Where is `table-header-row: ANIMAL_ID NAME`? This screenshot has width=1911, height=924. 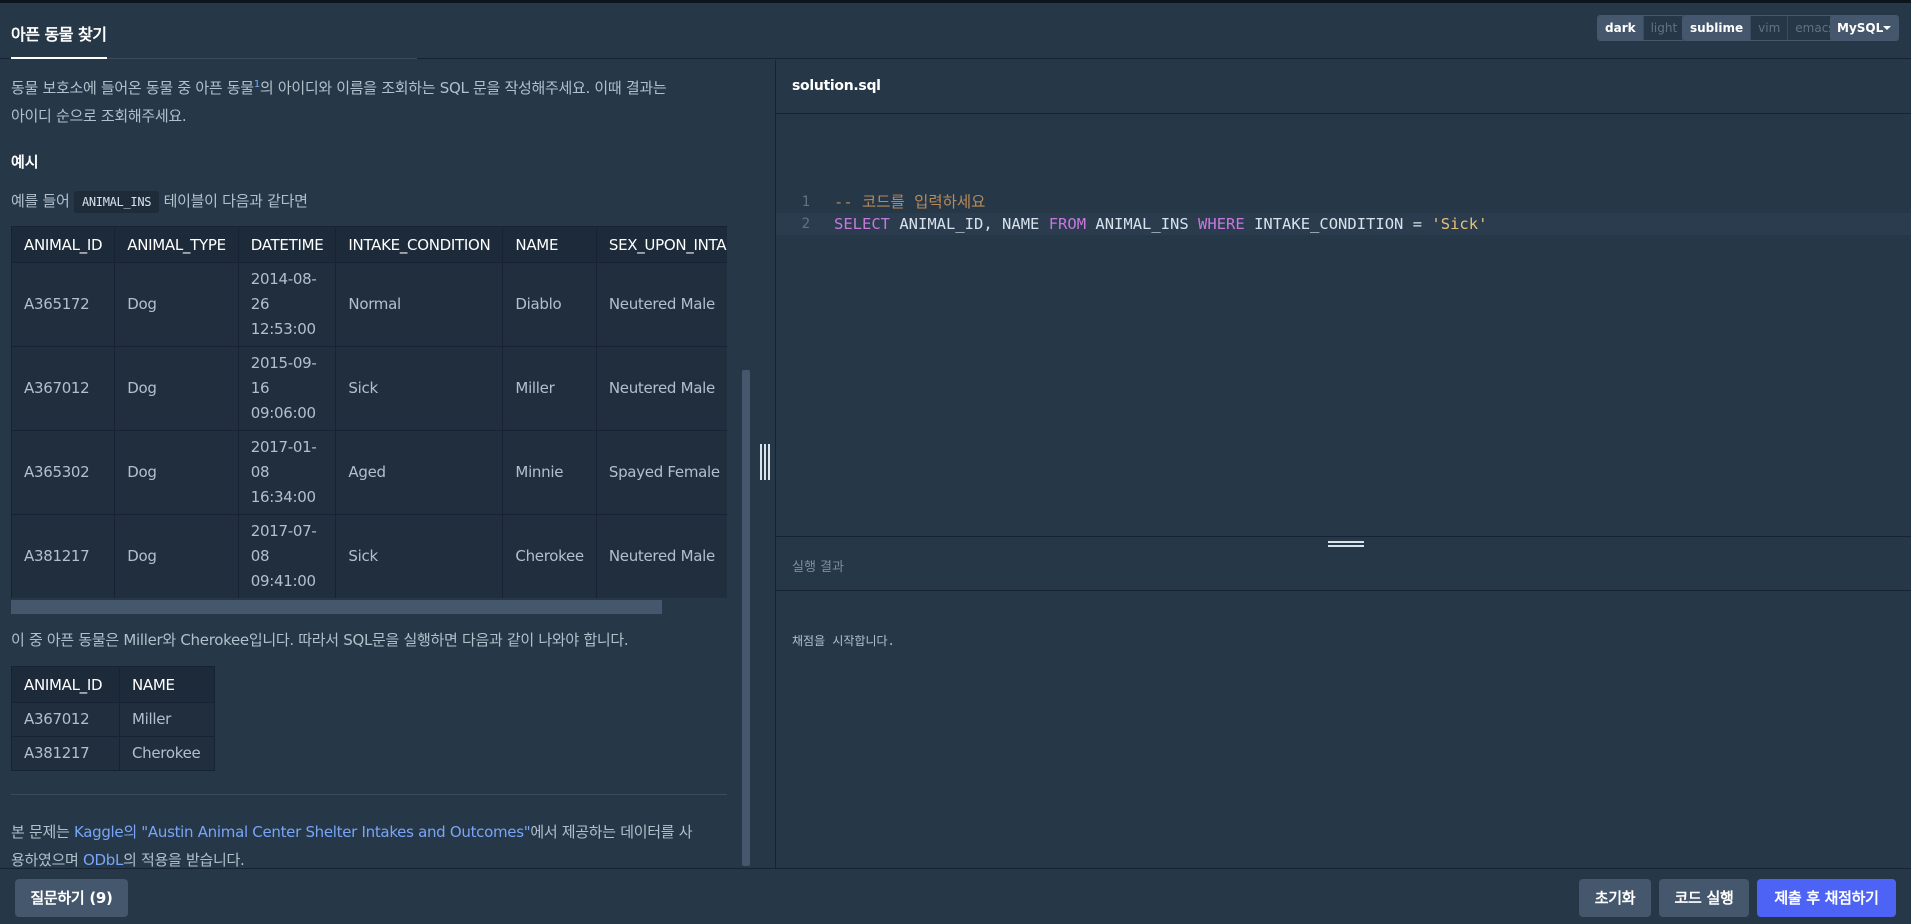 table-header-row: ANIMAL_ID NAME is located at coordinates (113, 684).